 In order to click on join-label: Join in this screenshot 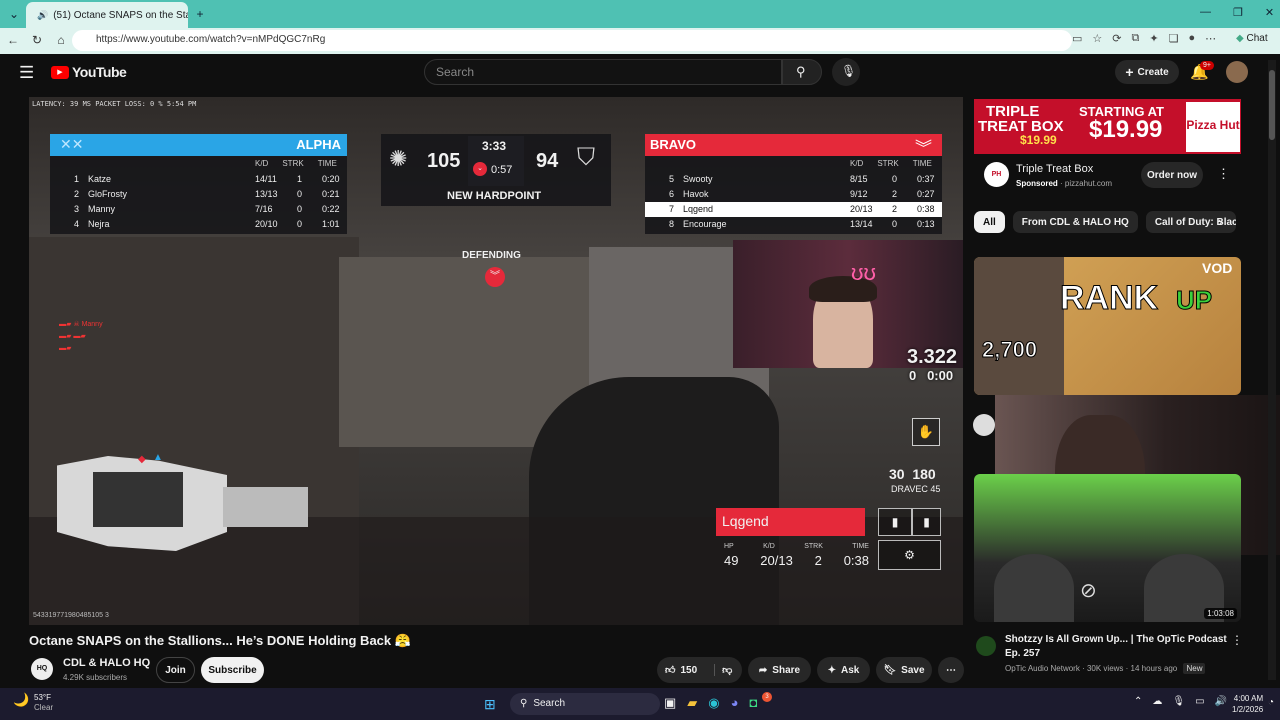, I will do `click(175, 670)`.